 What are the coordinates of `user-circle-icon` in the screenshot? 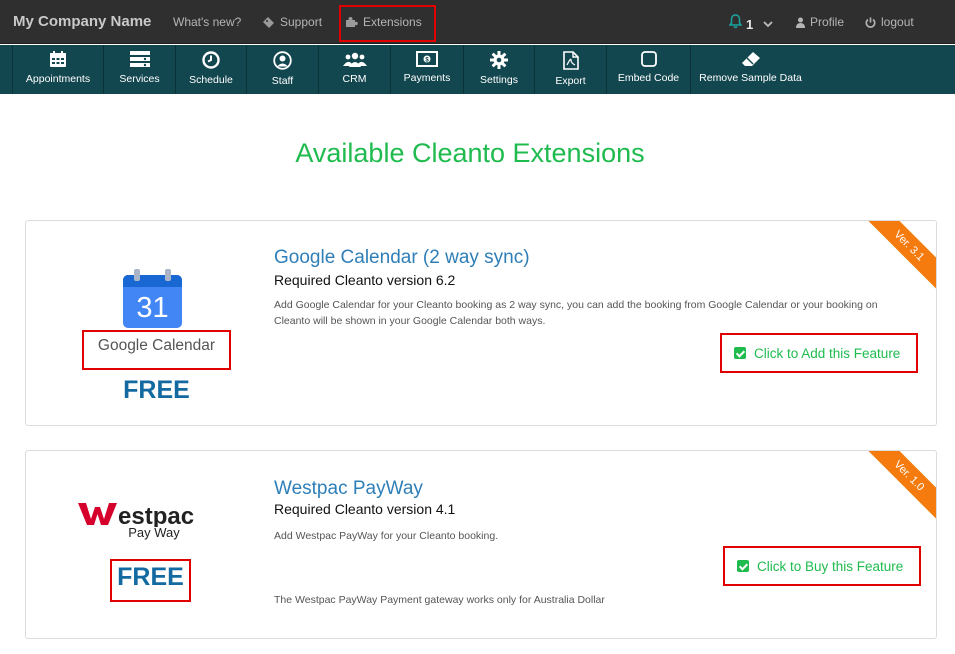 It's located at (282, 60).